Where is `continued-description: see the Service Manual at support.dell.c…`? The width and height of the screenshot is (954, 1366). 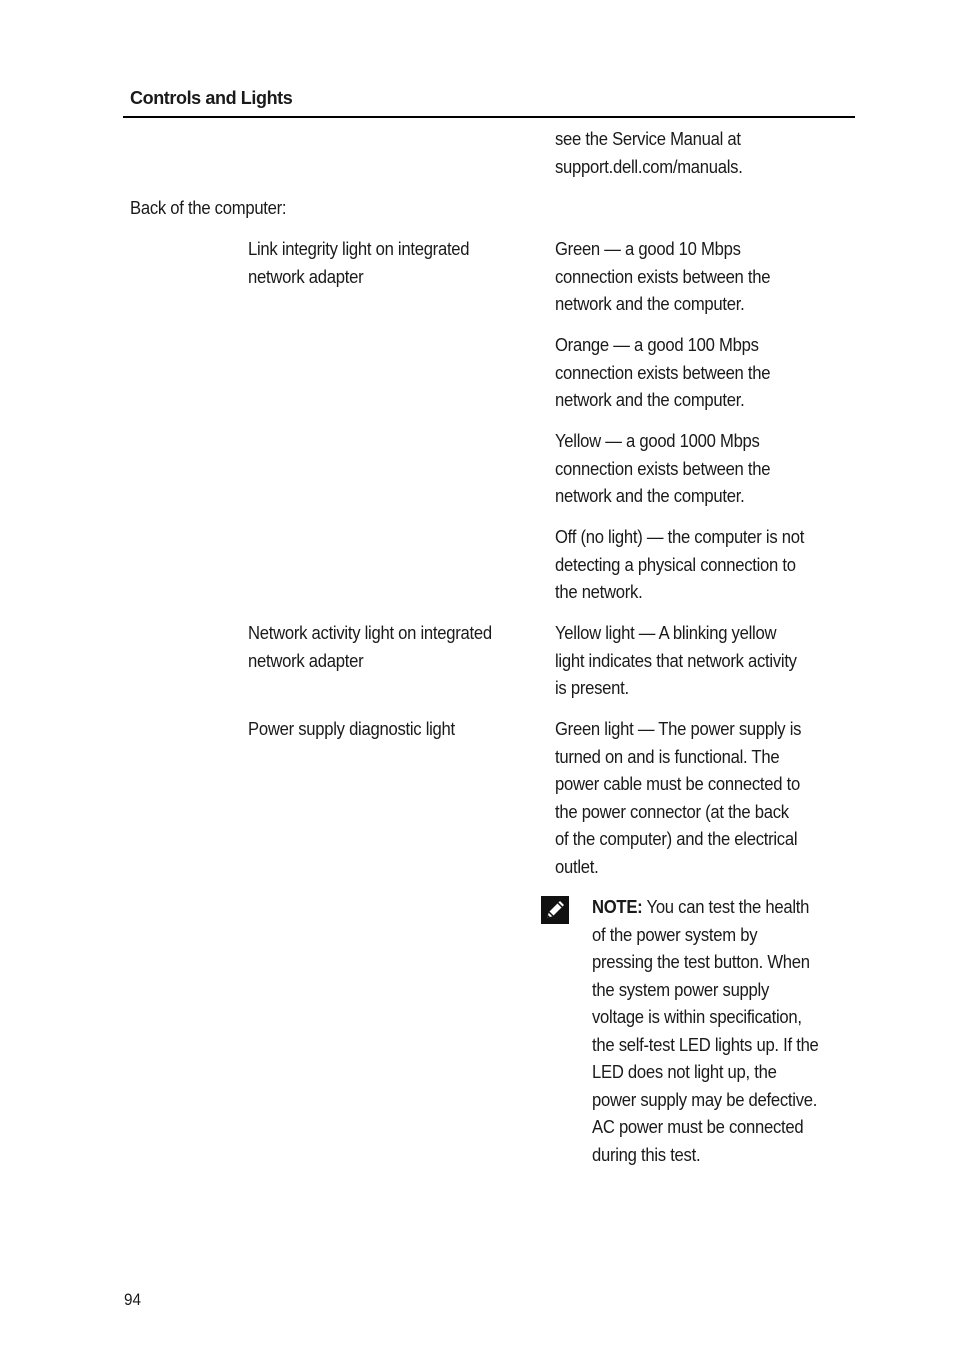 continued-description: see the Service Manual at support.dell.c… is located at coordinates (649, 152).